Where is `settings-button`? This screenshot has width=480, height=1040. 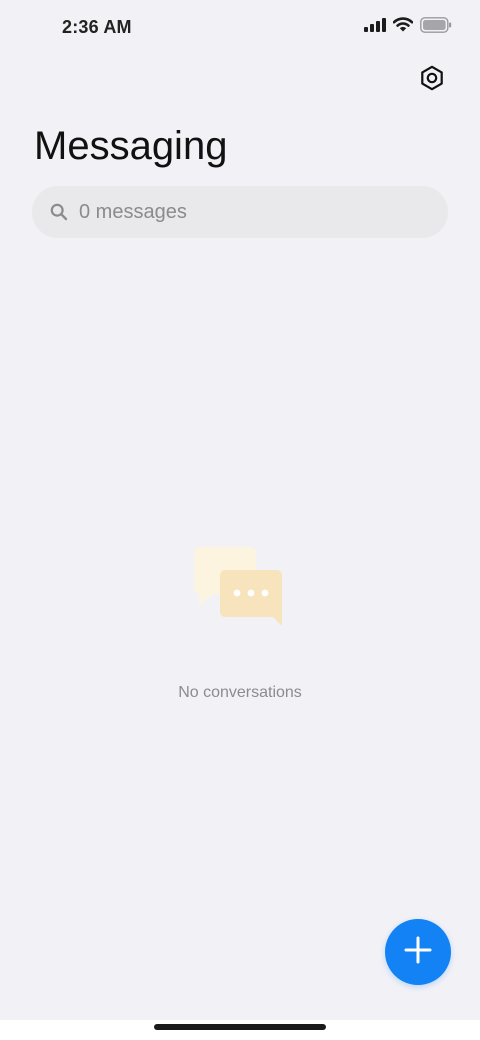
settings-button is located at coordinates (432, 80).